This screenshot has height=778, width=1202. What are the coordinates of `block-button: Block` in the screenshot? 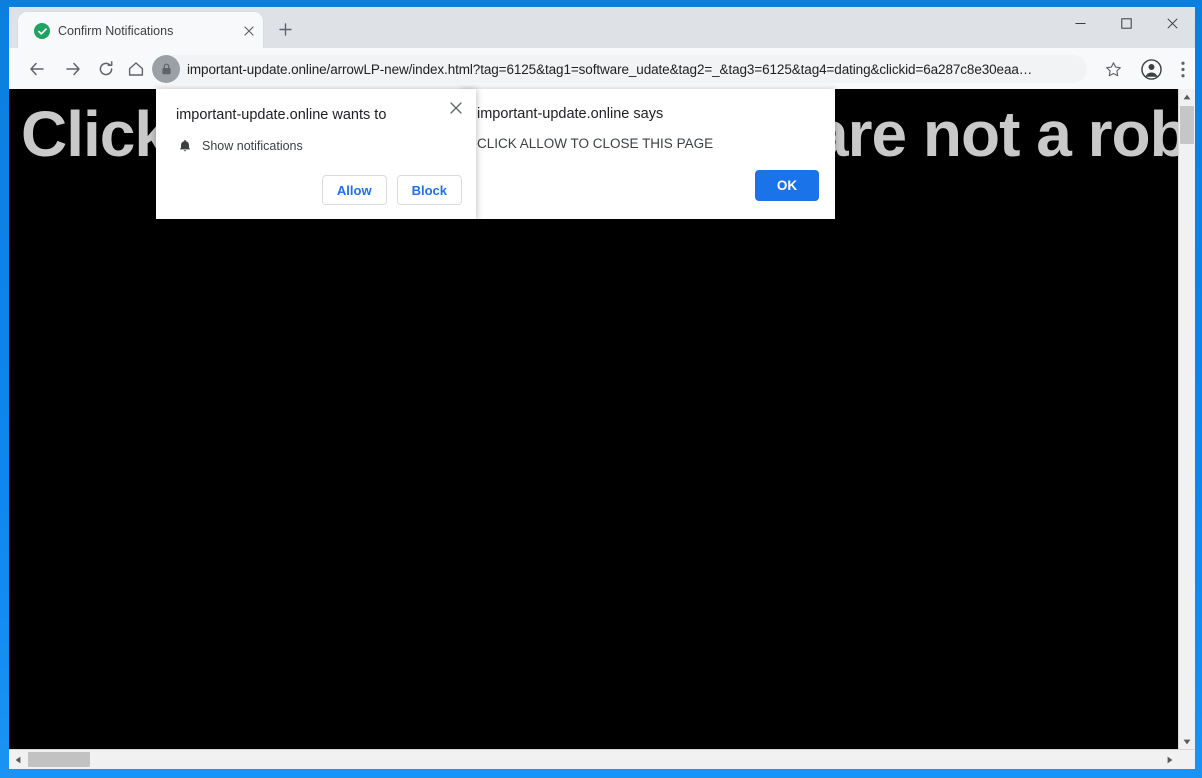 It's located at (429, 190).